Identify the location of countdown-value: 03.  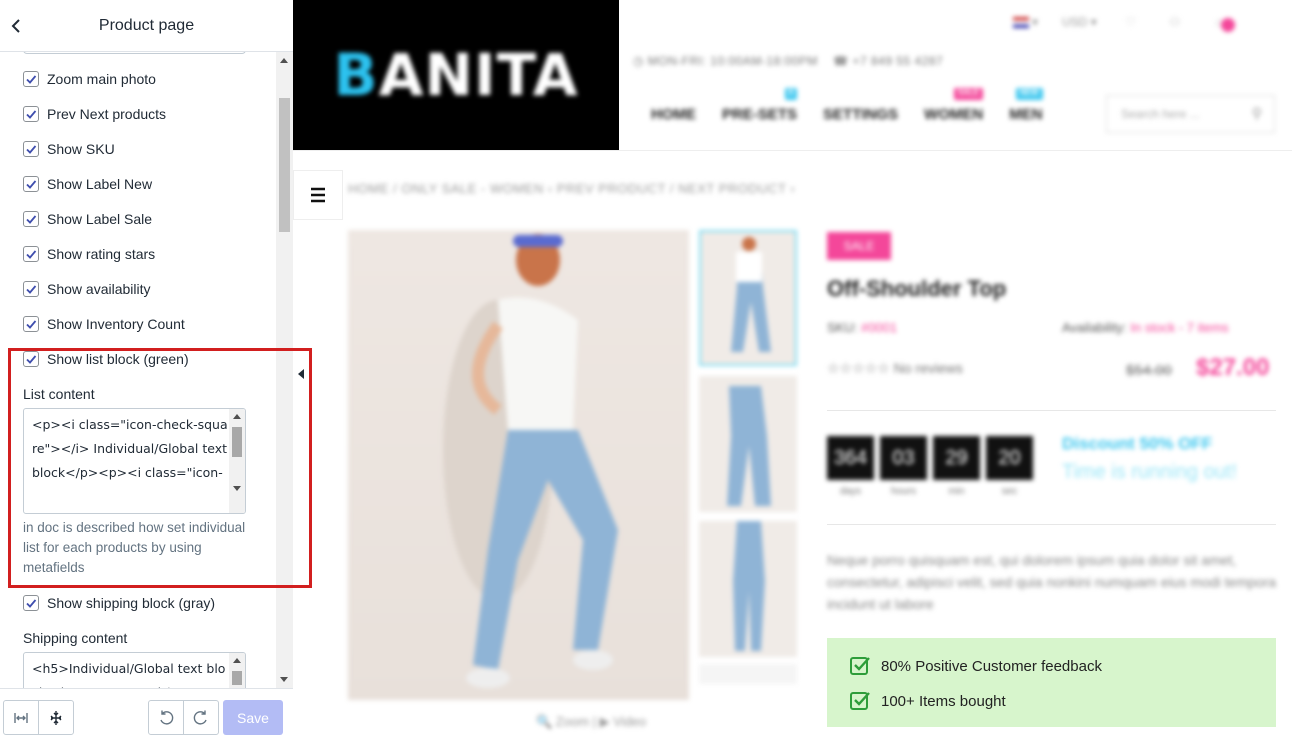
(903, 458).